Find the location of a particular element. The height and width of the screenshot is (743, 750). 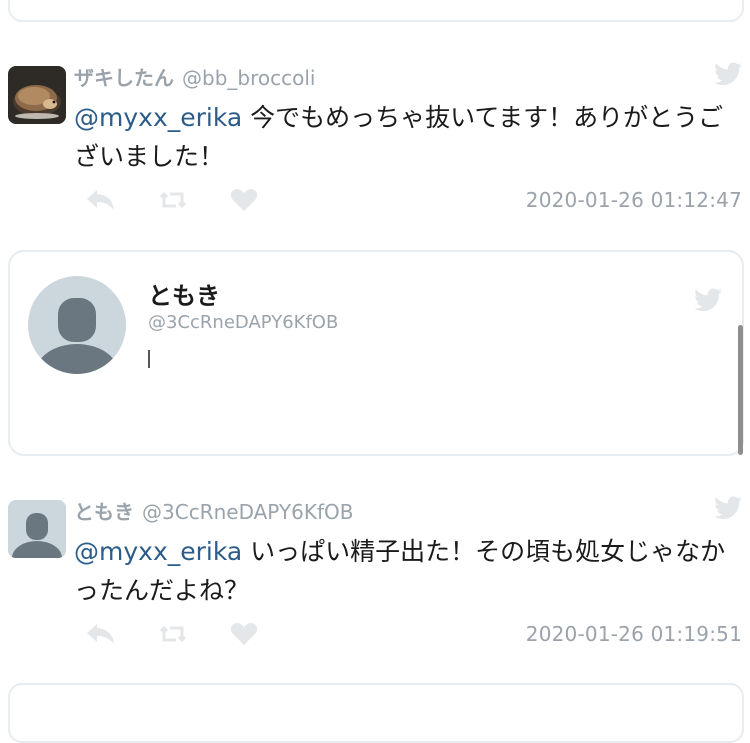

display-name: ともき is located at coordinates (104, 512).